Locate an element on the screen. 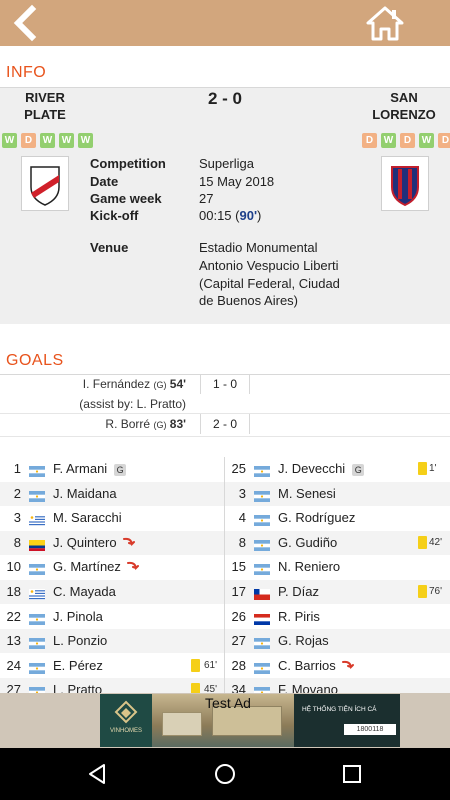 The width and height of the screenshot is (450, 800). away-player-name: P. Díaz is located at coordinates (298, 591).